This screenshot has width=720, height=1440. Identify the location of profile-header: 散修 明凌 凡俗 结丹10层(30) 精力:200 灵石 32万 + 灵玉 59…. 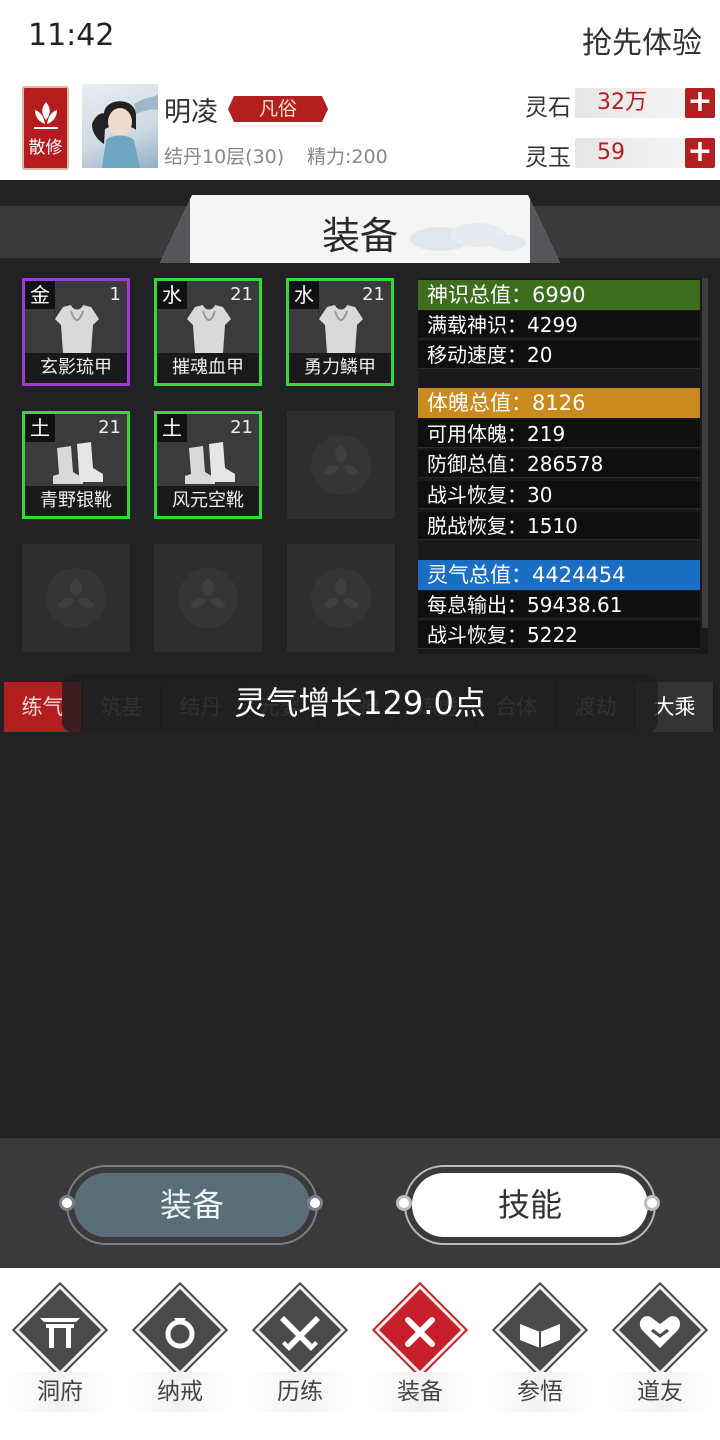
(360, 128).